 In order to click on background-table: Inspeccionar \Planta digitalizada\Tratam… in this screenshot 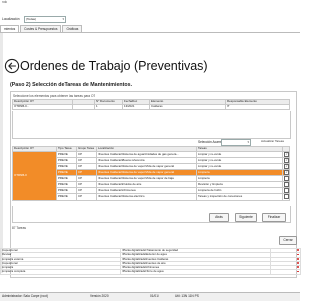, I will do `click(150, 261)`.